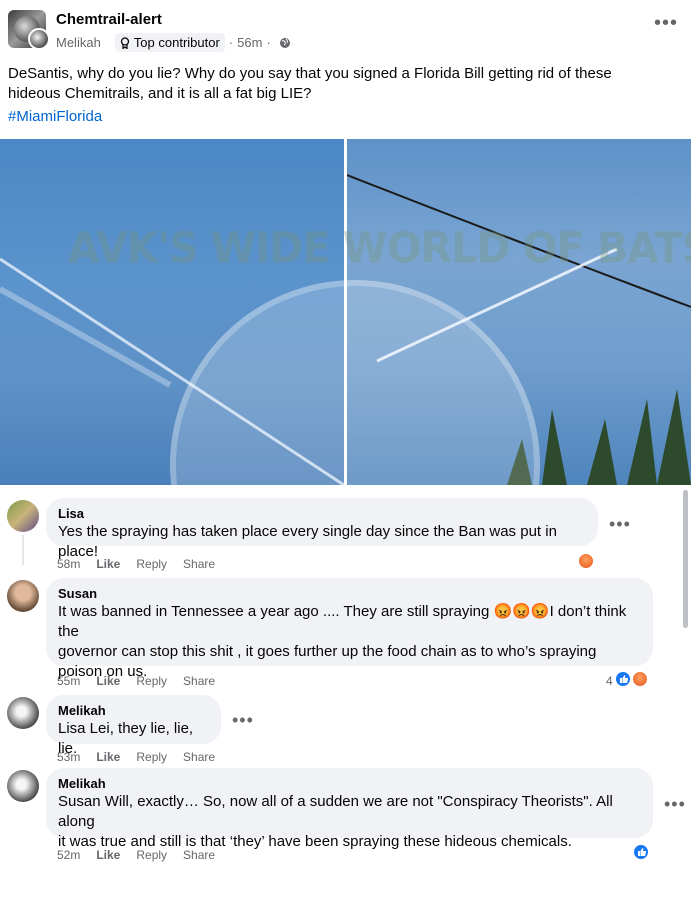  I want to click on thread-line, so click(23, 550).